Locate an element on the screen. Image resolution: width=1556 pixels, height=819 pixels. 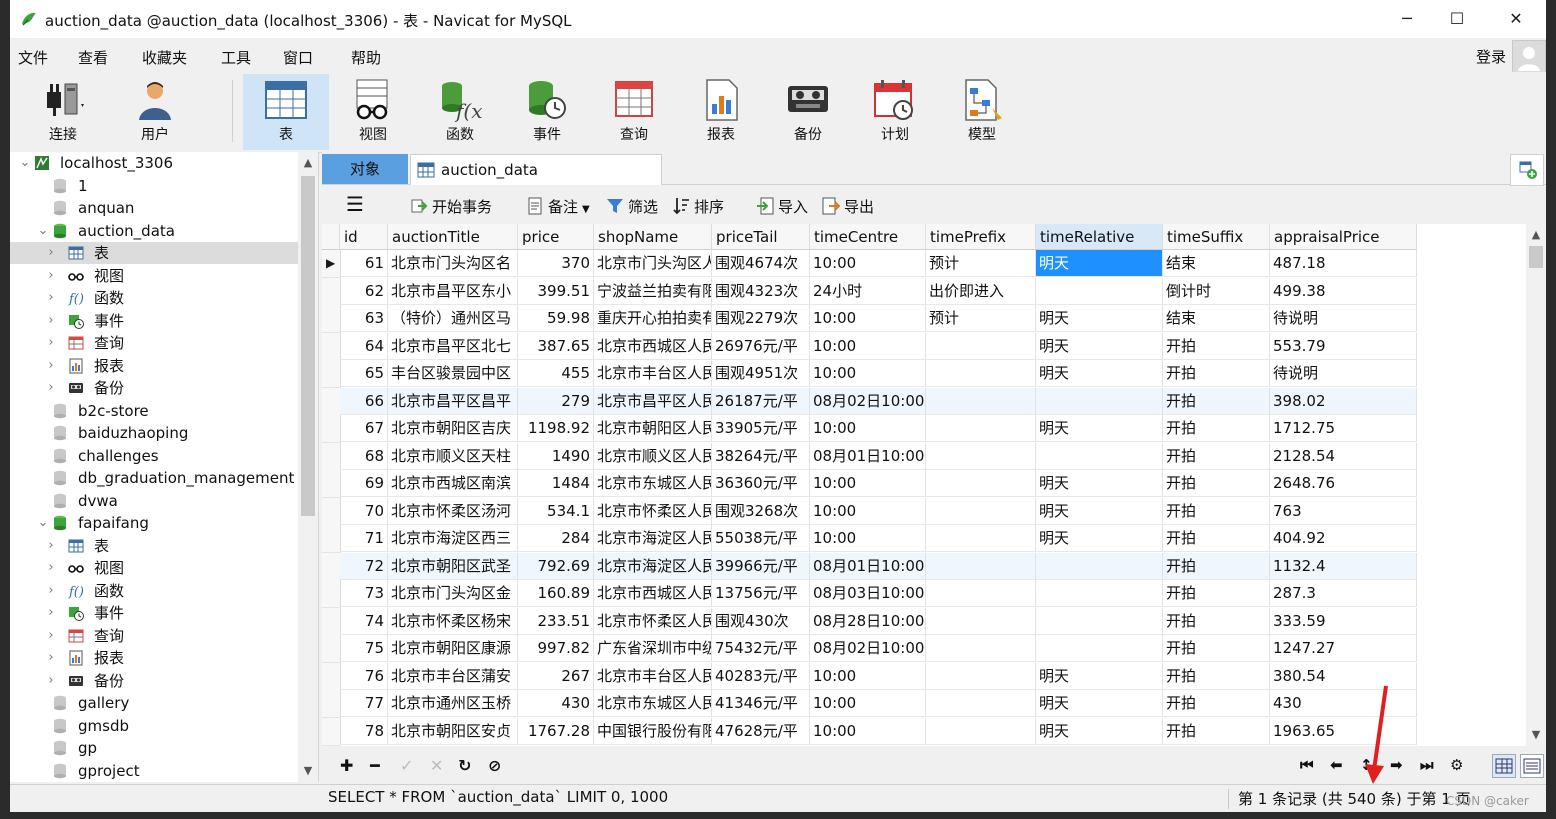
table-cell: 北京市顺义区天柱 is located at coordinates (453, 456).